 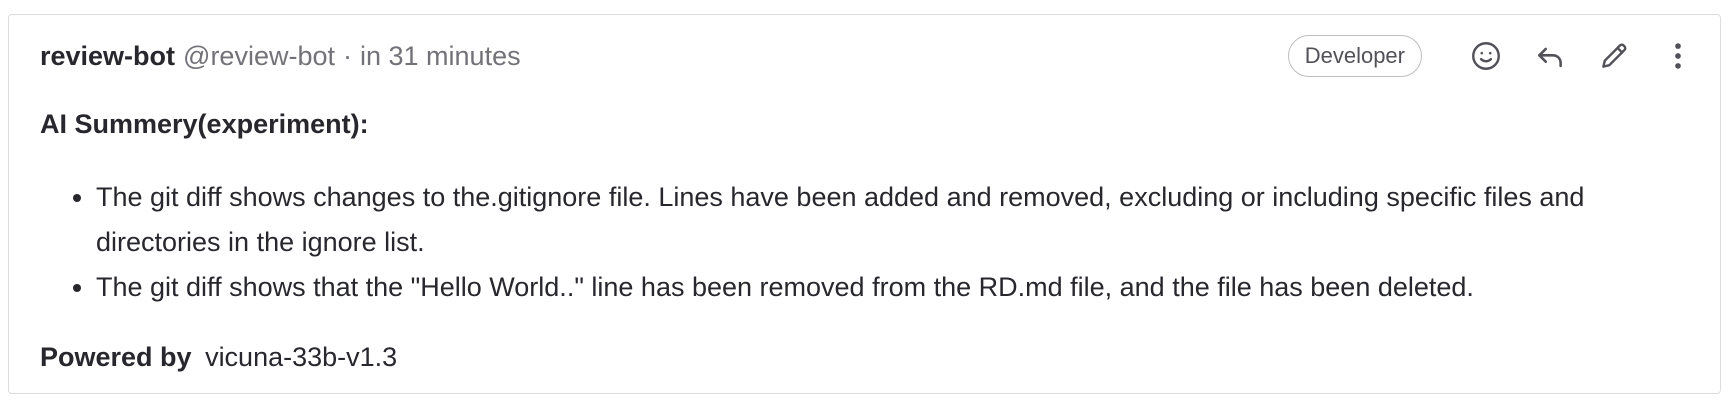 What do you see at coordinates (301, 357) in the screenshot?
I see `model-name: vicuna-33b-v1.3` at bounding box center [301, 357].